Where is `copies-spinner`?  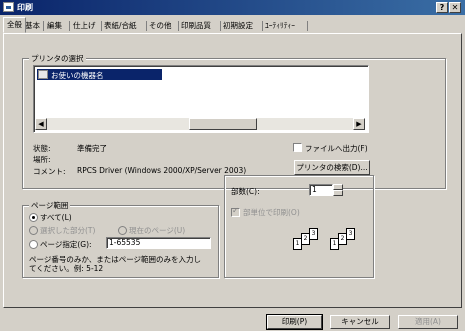
copies-spinner is located at coordinates (338, 190).